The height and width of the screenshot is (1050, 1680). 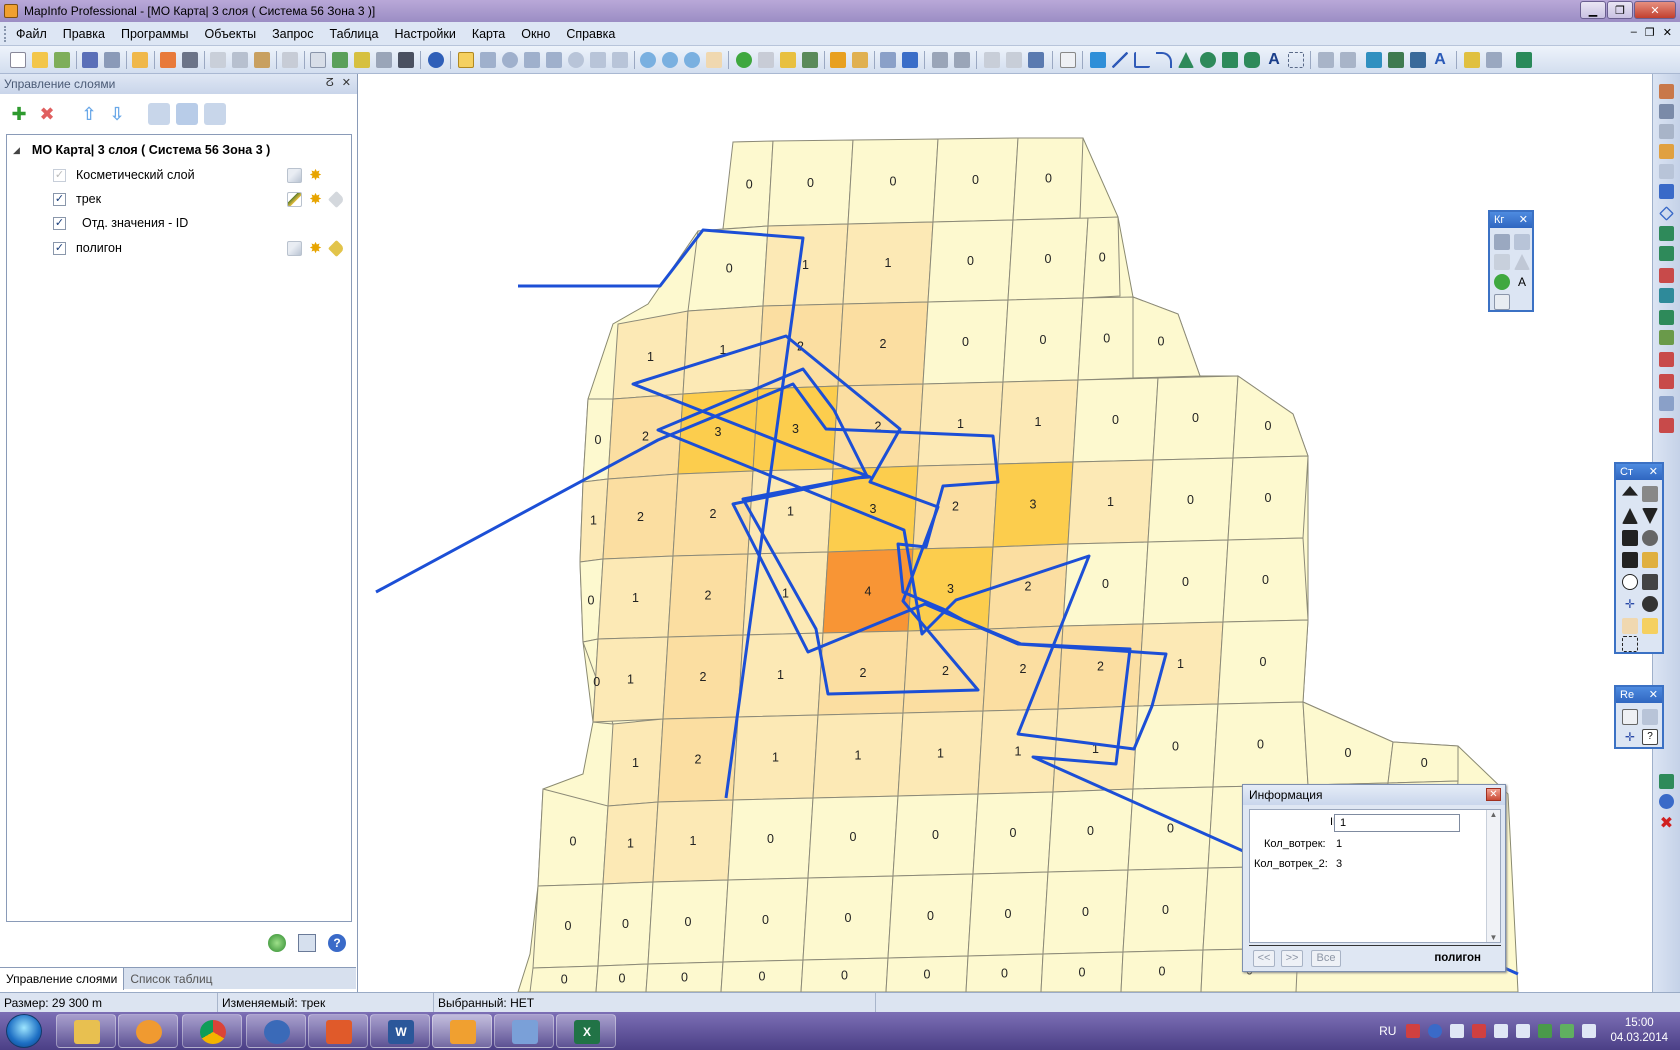 What do you see at coordinates (340, 60) in the screenshot?
I see `new-map-window-icon` at bounding box center [340, 60].